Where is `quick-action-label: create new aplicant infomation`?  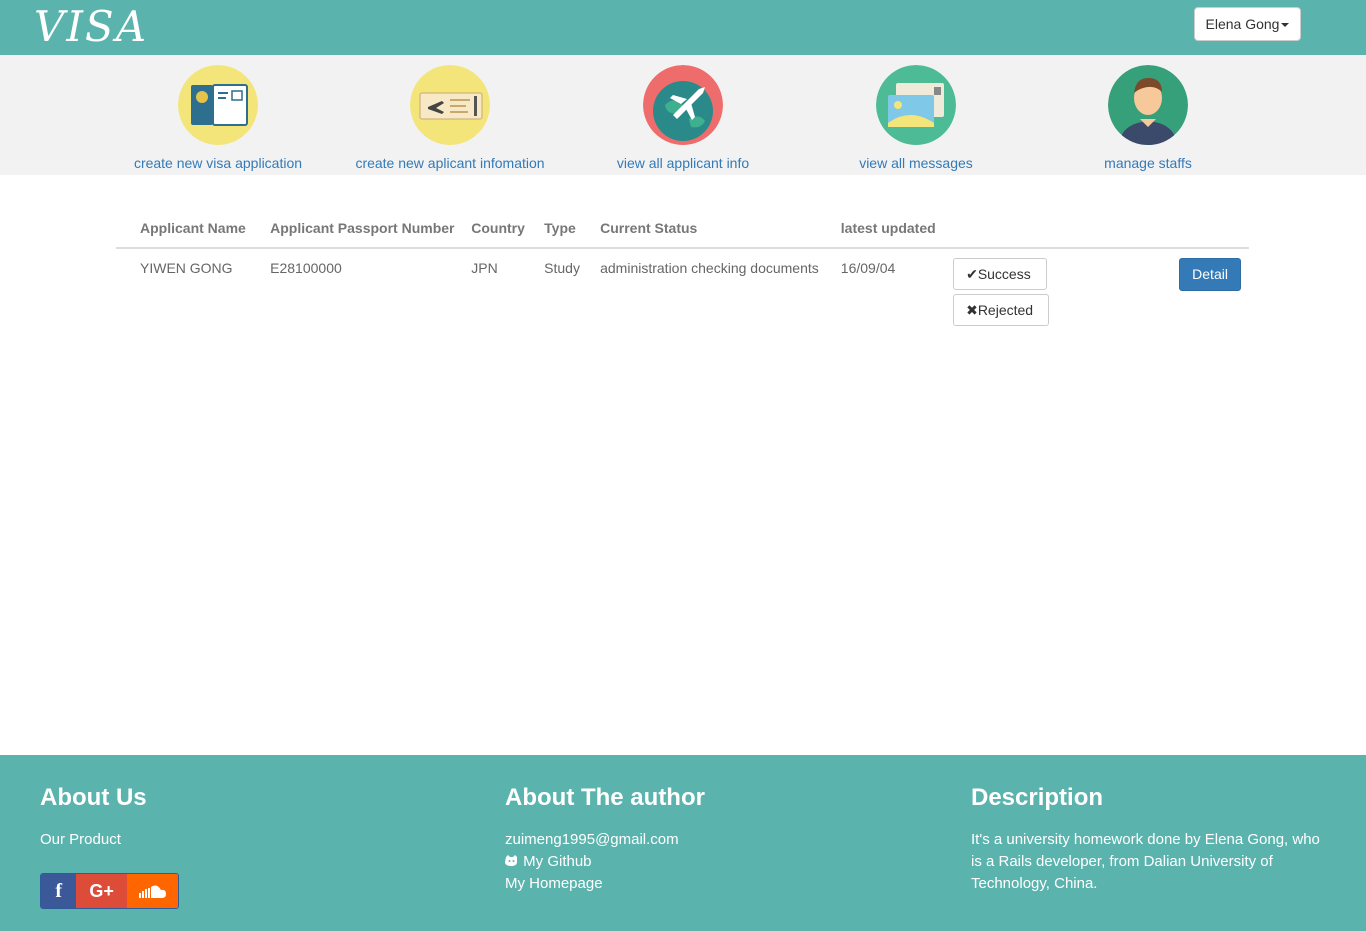
quick-action-label: create new aplicant infomation is located at coordinates (450, 163).